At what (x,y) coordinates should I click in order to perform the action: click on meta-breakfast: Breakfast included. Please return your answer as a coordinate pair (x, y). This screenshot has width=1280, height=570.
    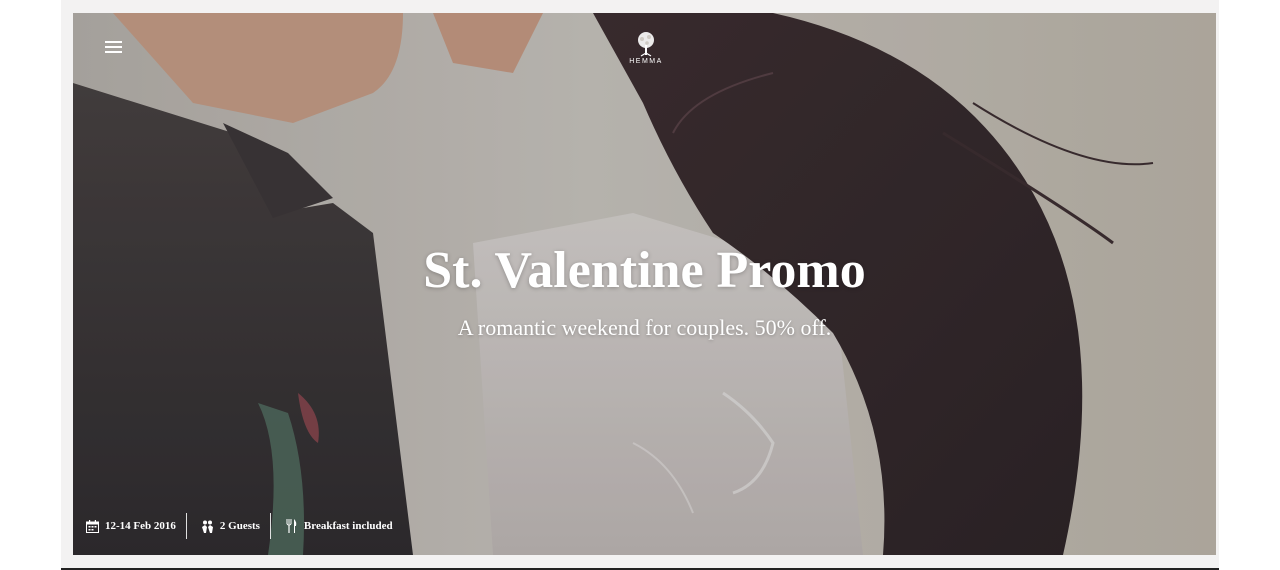
    Looking at the image, I should click on (336, 526).